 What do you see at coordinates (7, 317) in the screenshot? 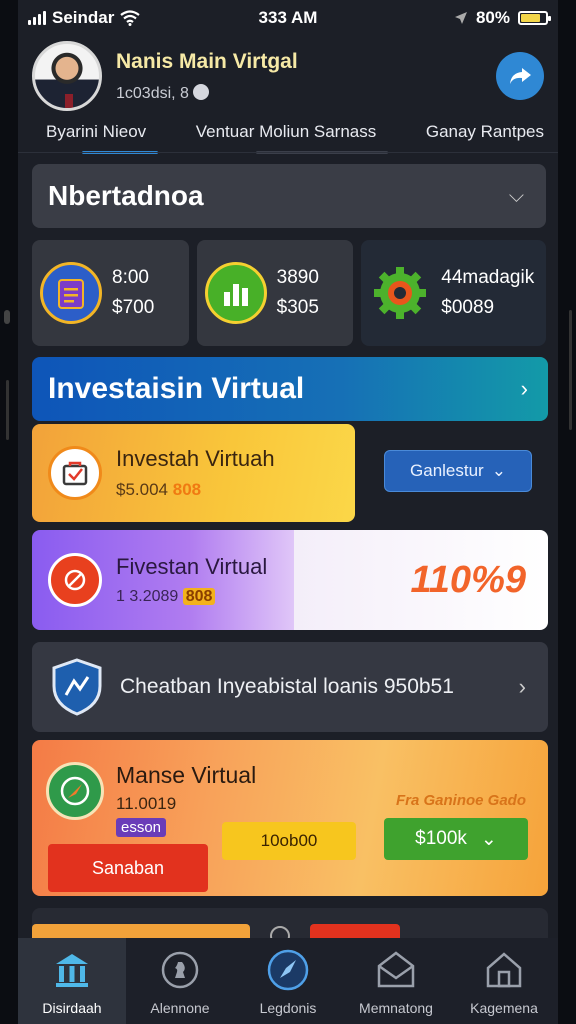
I see `side-notch` at bounding box center [7, 317].